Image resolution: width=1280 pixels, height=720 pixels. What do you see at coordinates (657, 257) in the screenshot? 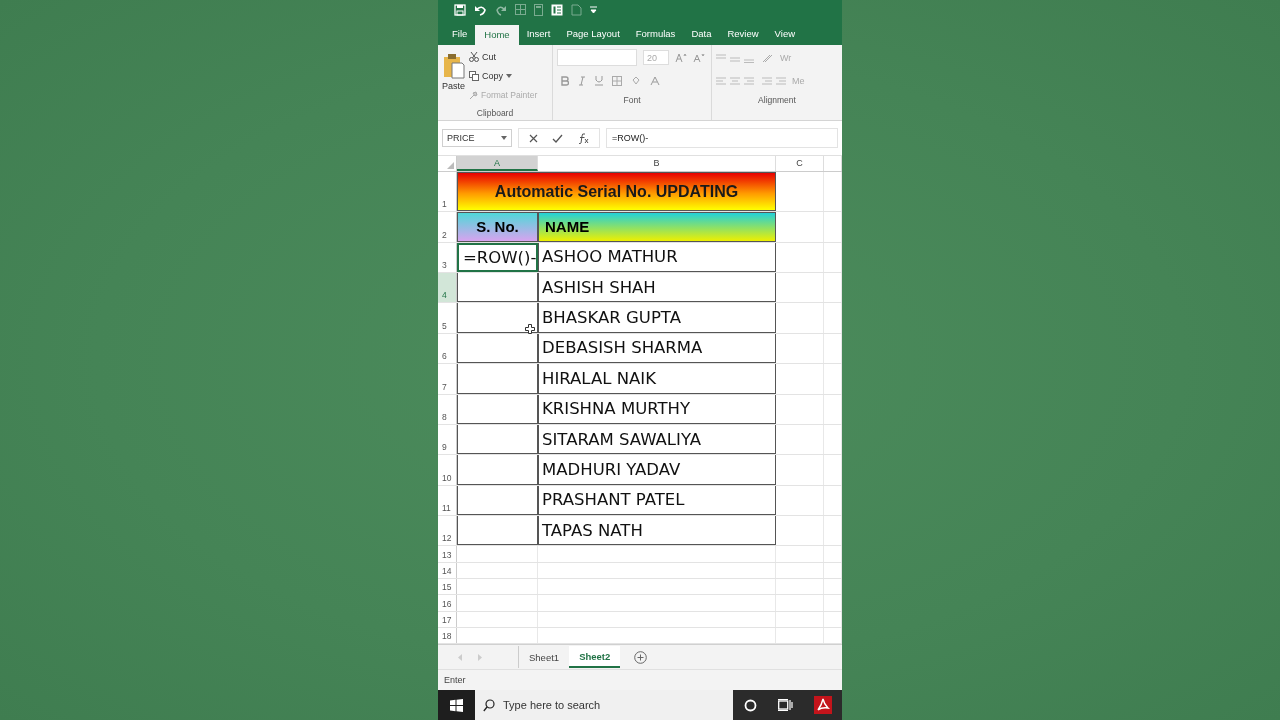
I see `table-cell: ASHOO MATHUR` at bounding box center [657, 257].